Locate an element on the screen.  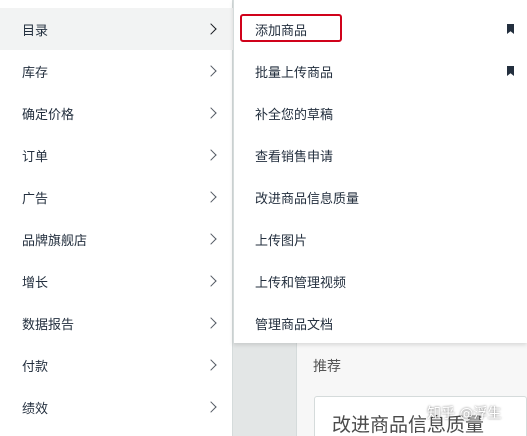
submenu-item-product-documents: 管理商品文档 is located at coordinates (380, 323).